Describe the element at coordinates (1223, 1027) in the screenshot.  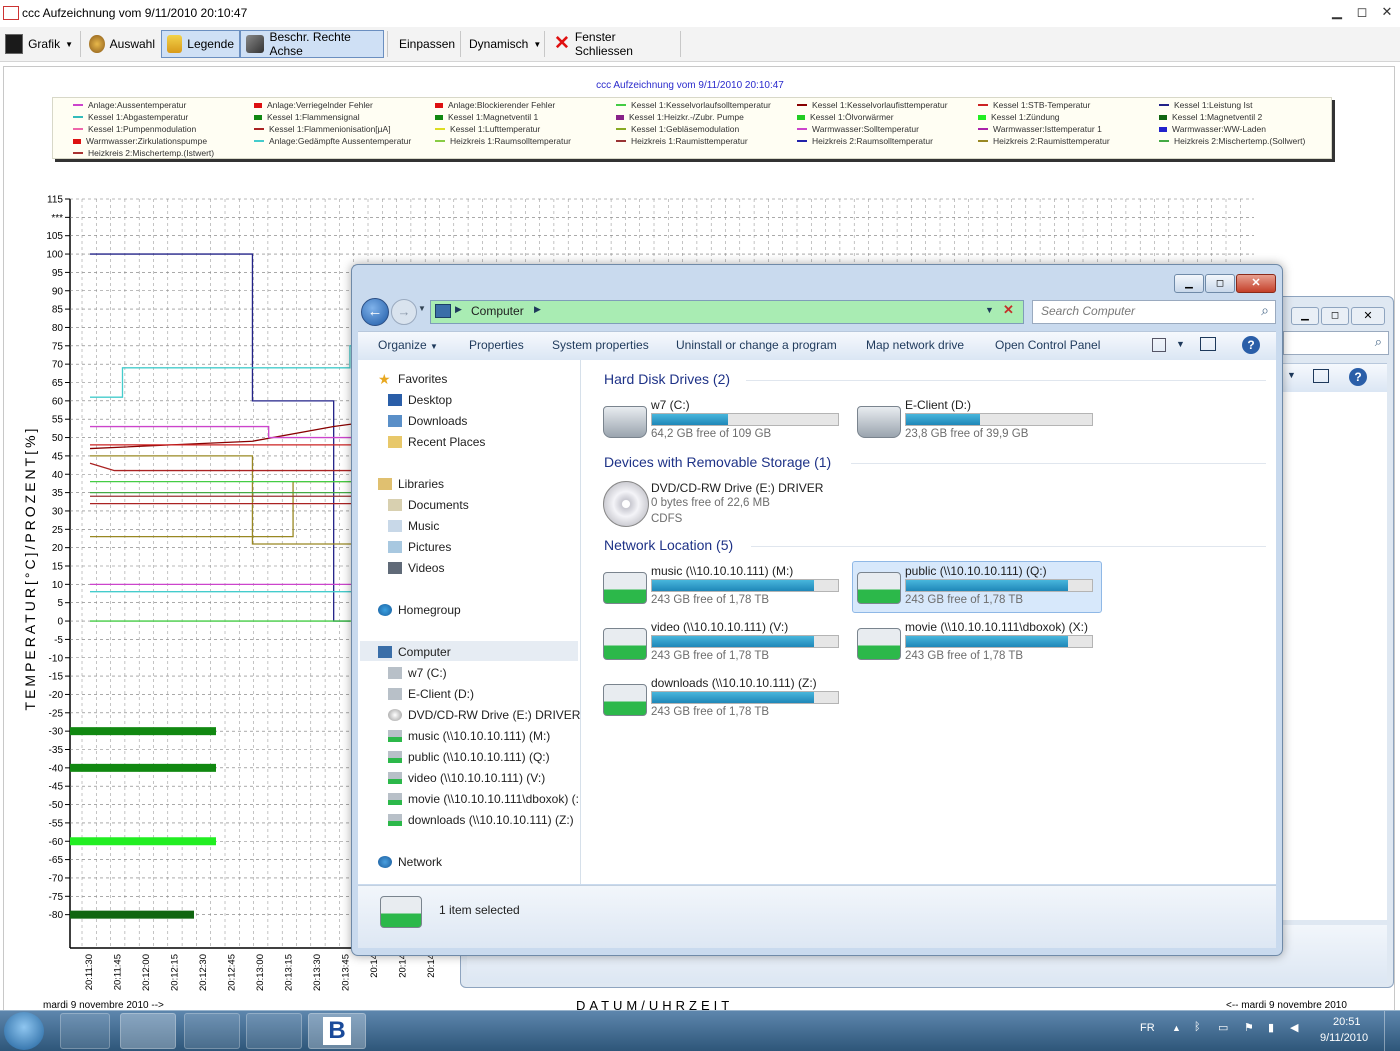
I see `network-tray-icon: ▭` at that location.